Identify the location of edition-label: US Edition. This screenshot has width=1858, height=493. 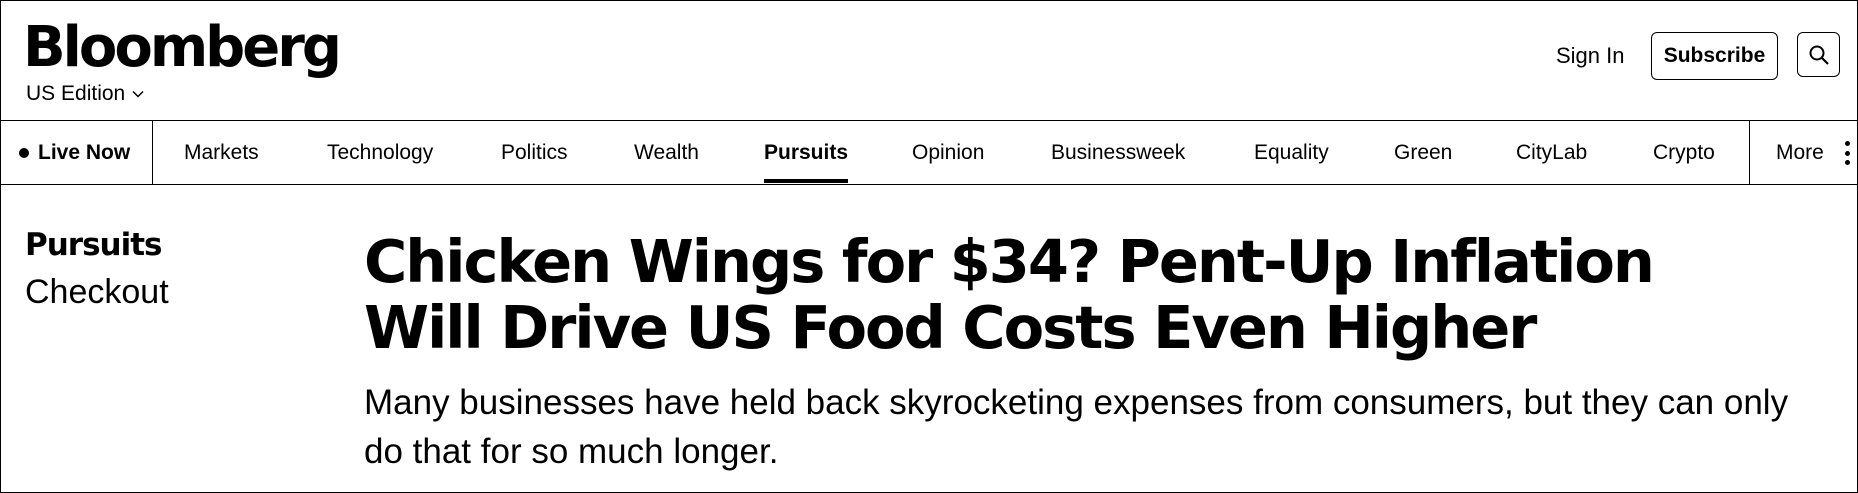
(76, 93).